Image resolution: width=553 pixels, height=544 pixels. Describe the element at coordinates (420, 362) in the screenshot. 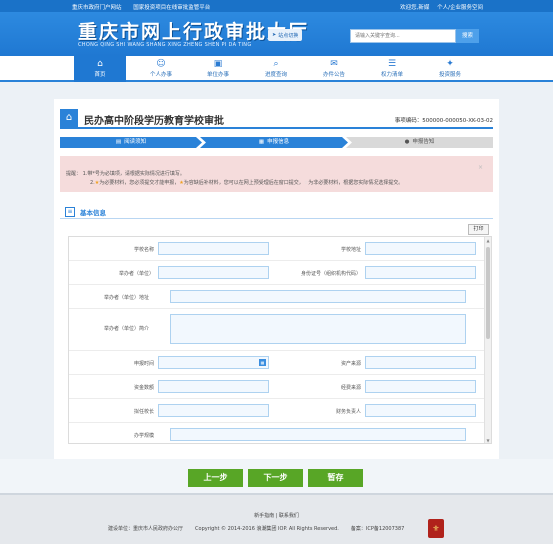

I see `asset-source-field` at that location.